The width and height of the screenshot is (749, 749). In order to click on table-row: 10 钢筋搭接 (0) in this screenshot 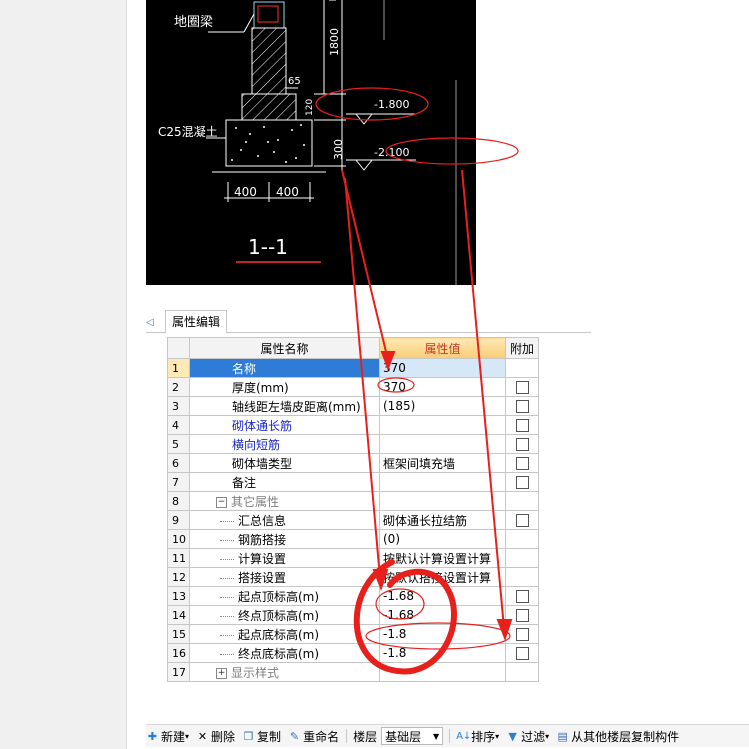, I will do `click(353, 539)`.